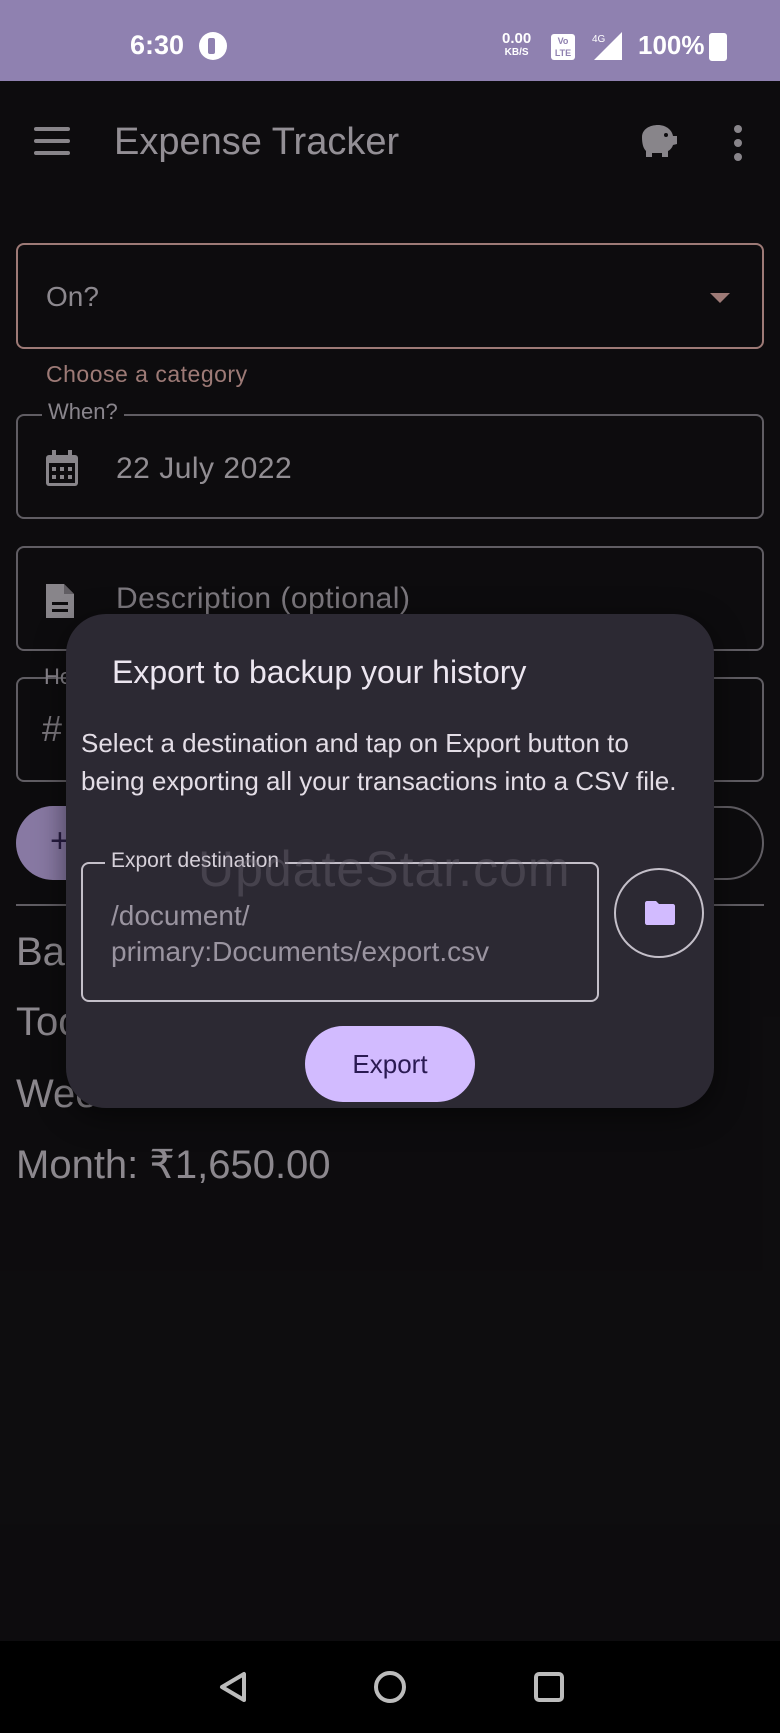 The height and width of the screenshot is (1733, 780). Describe the element at coordinates (319, 672) in the screenshot. I see `dialog-title: Export to backup your history` at that location.